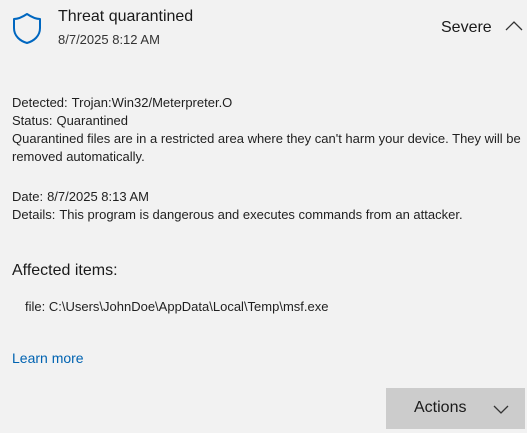 The height and width of the screenshot is (433, 527). What do you see at coordinates (268, 121) in the screenshot?
I see `status-row: Status: Quarantined` at bounding box center [268, 121].